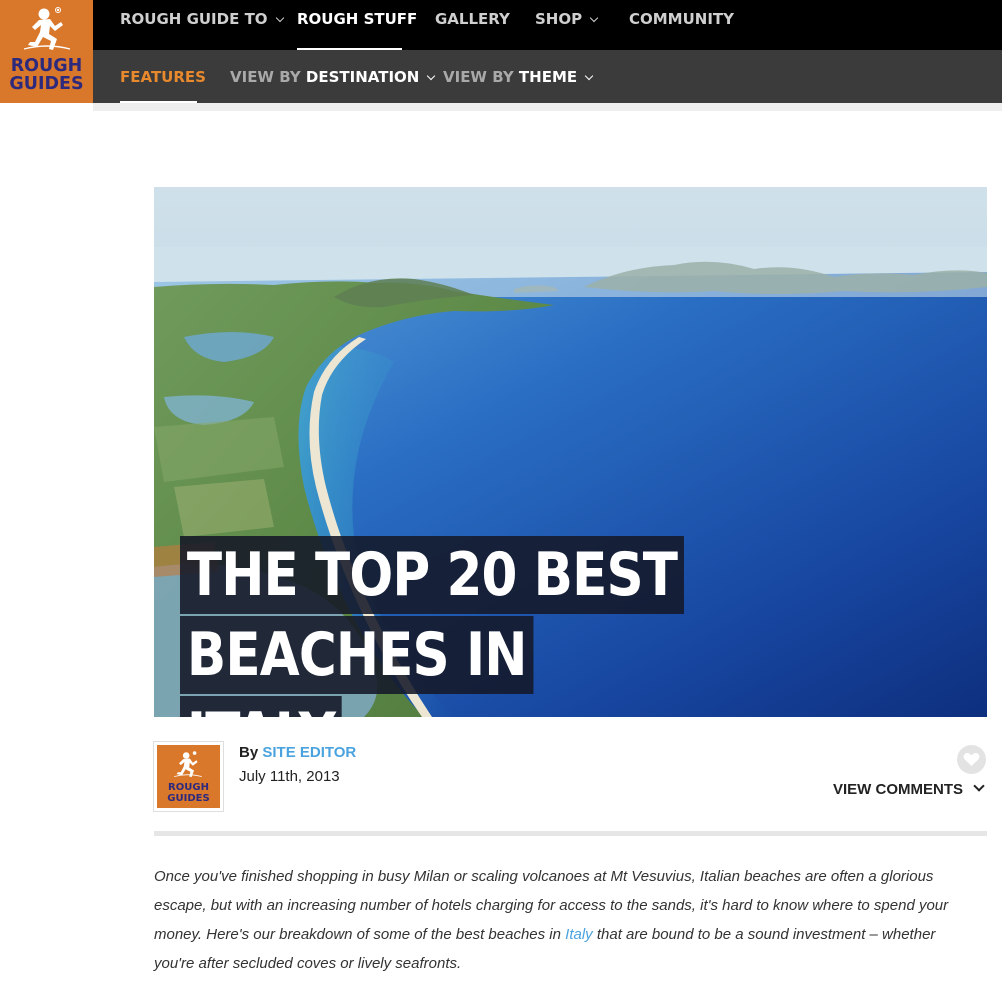 The image size is (1002, 1000). I want to click on nav-view-by-destination: VIEW BY DESTINATION, so click(333, 77).